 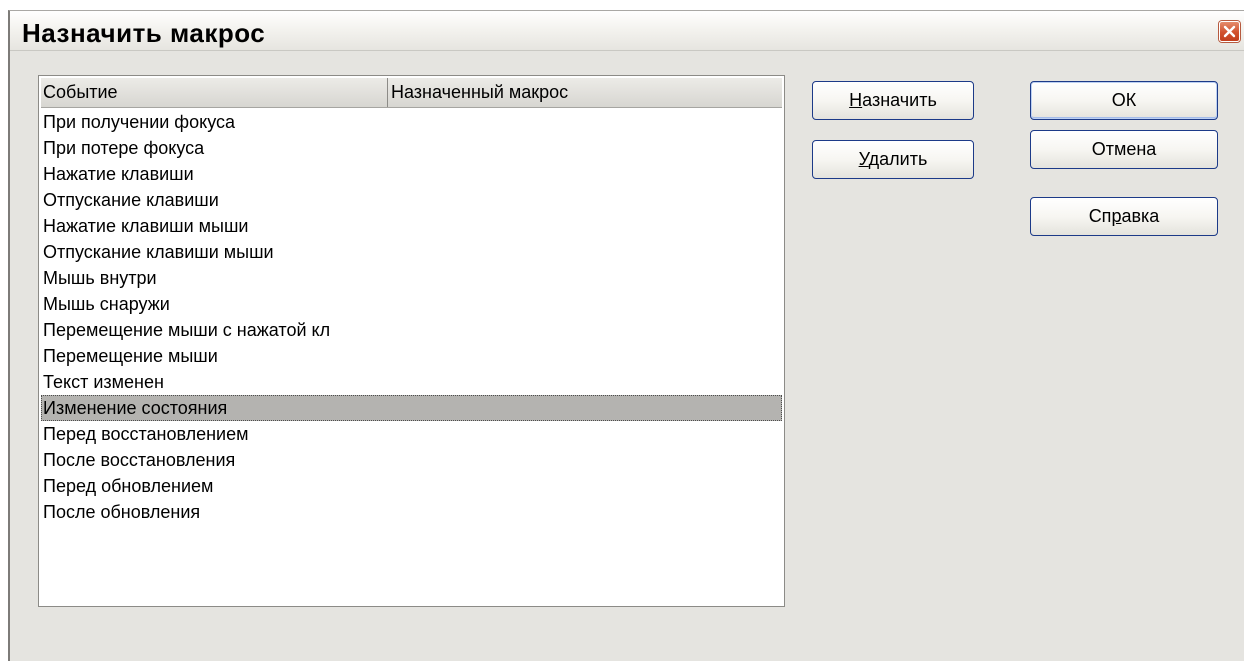 I want to click on list-row: Отпускание клавиши, so click(x=411, y=200).